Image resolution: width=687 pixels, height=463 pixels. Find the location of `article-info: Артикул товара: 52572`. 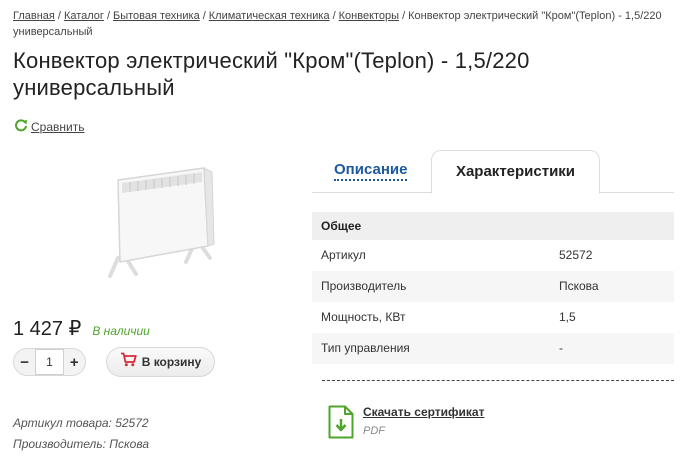

article-info: Артикул товара: 52572 is located at coordinates (81, 423).